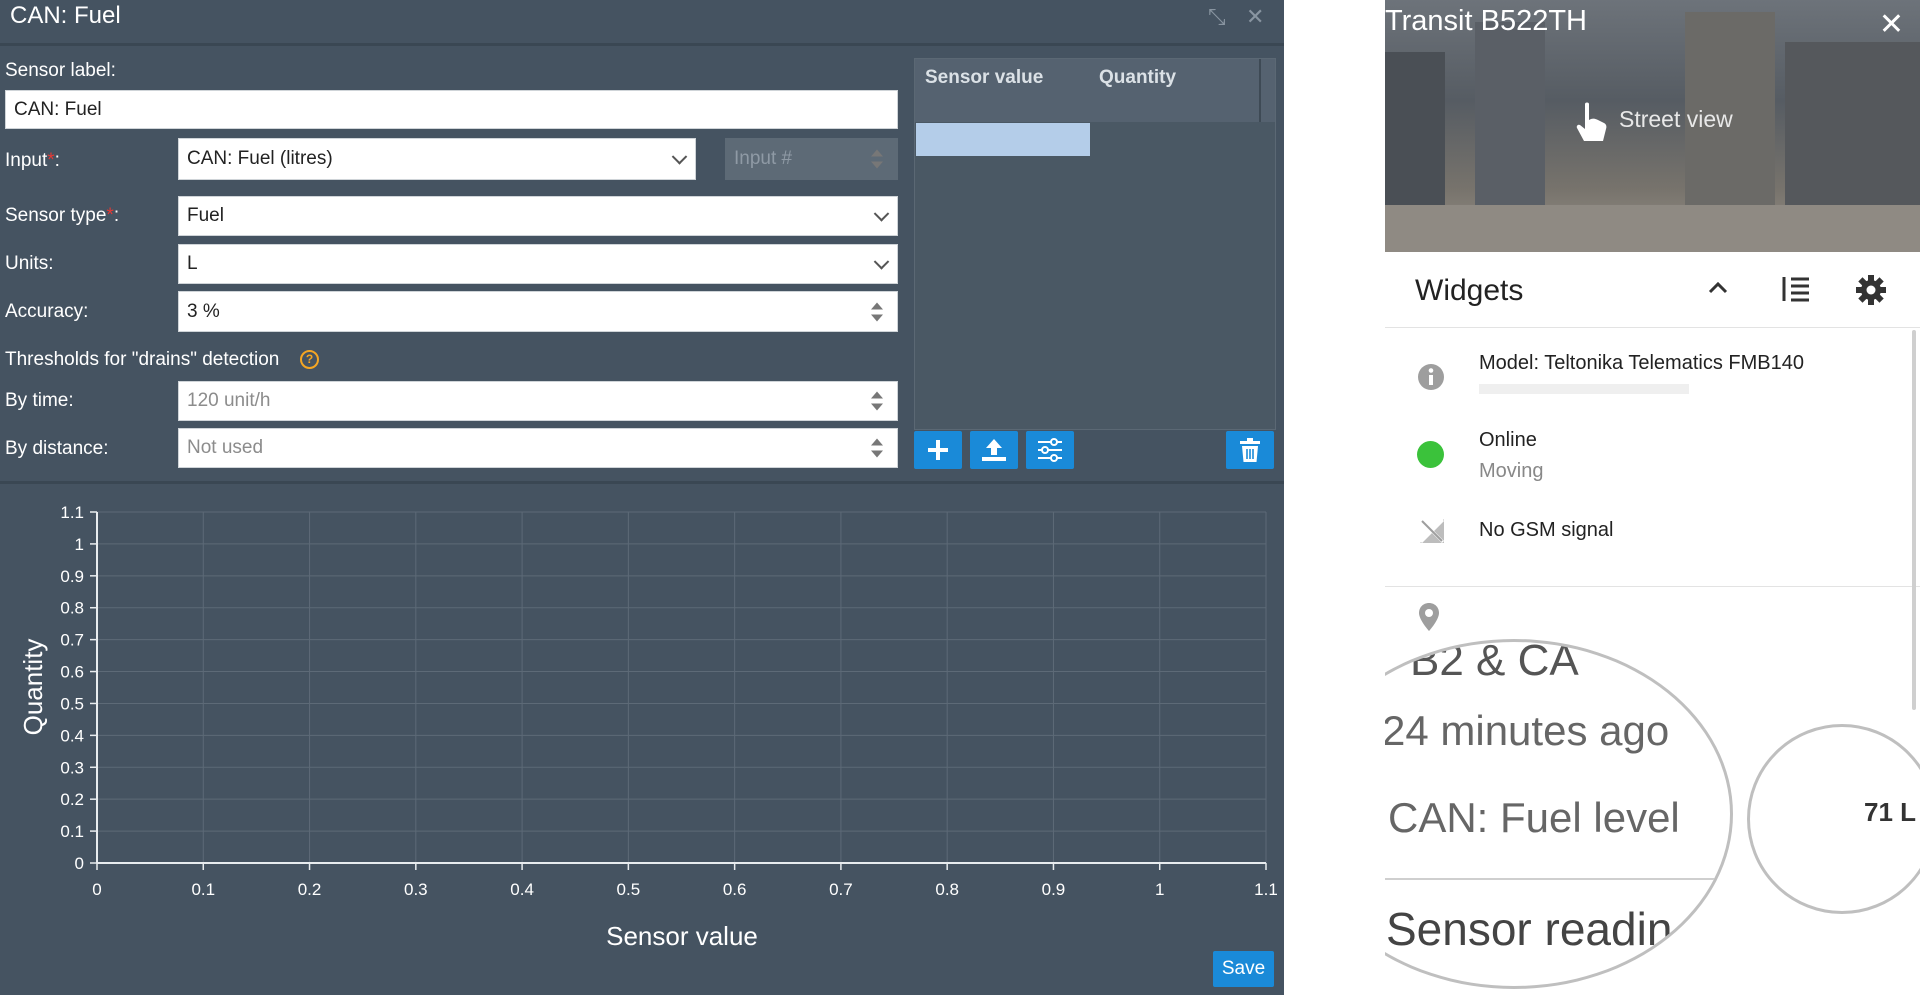  Describe the element at coordinates (72, 608) in the screenshot. I see `y-tick-label: 0.8` at that location.